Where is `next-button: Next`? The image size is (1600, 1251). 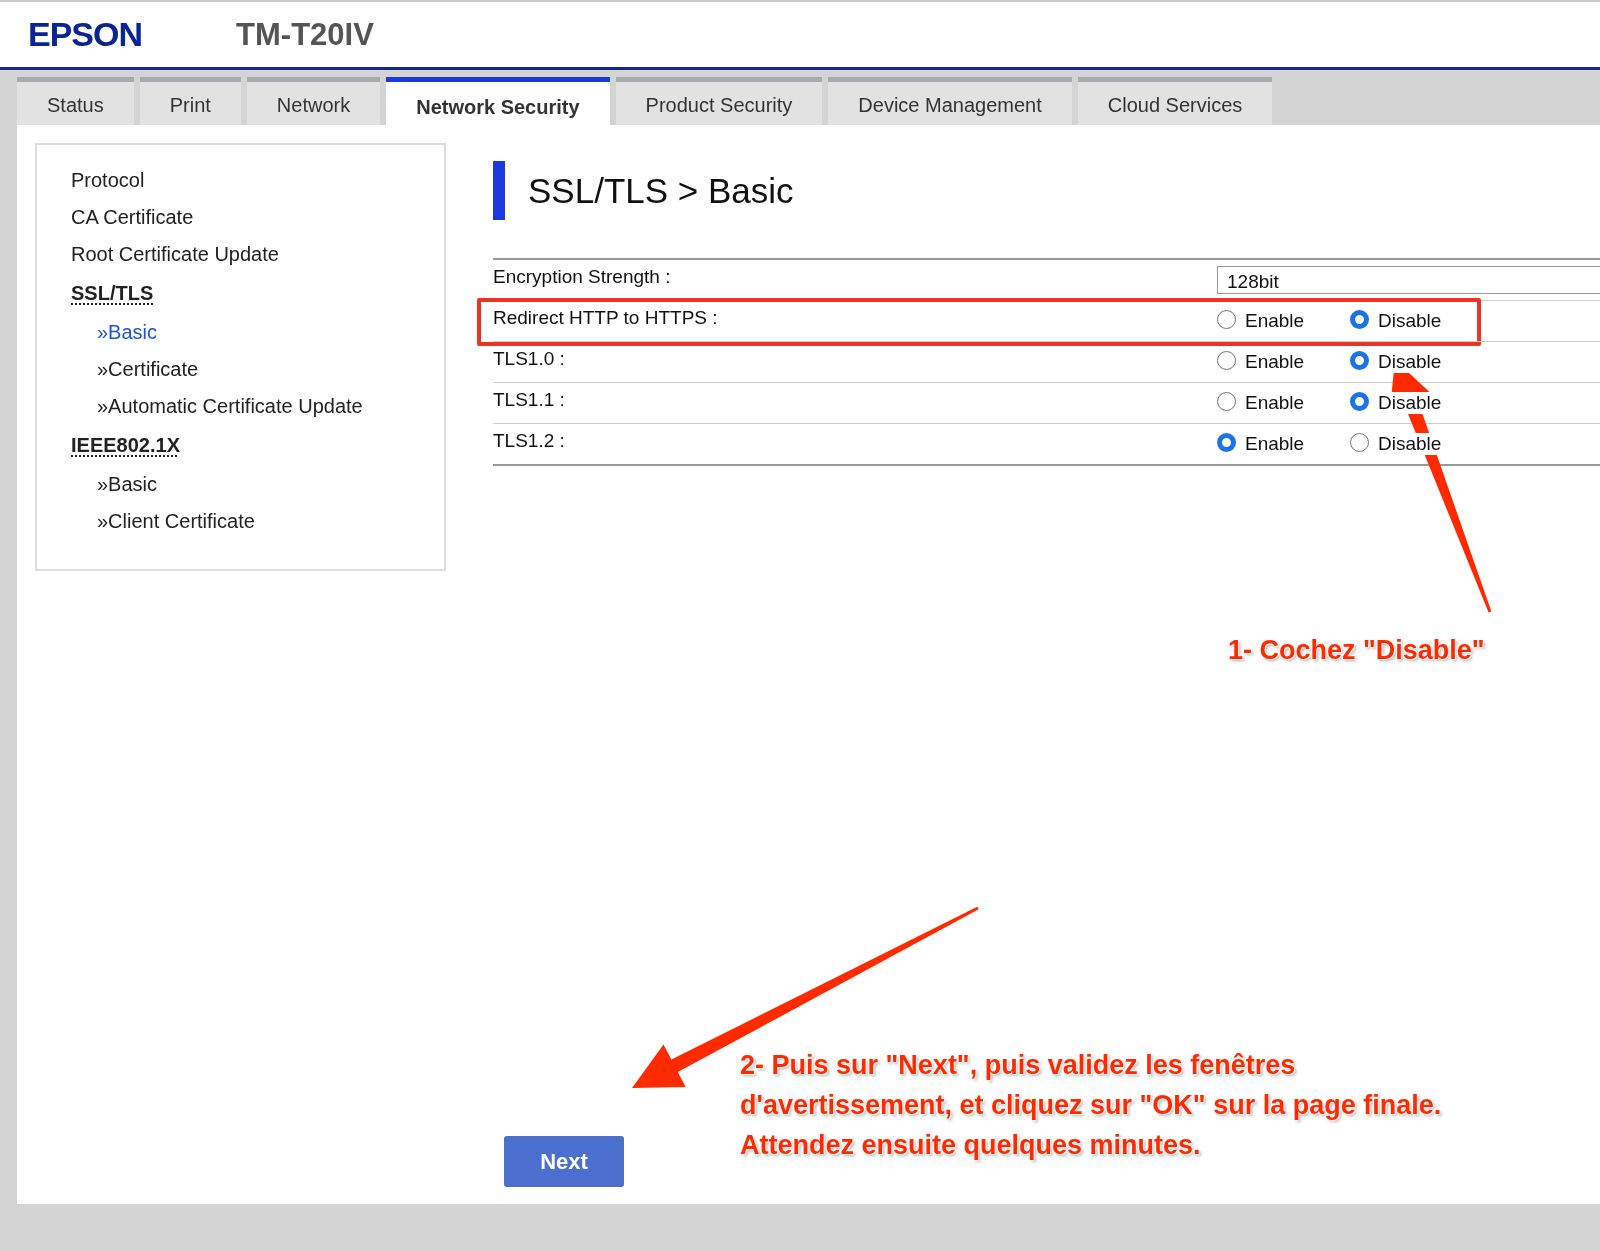 next-button: Next is located at coordinates (564, 1161).